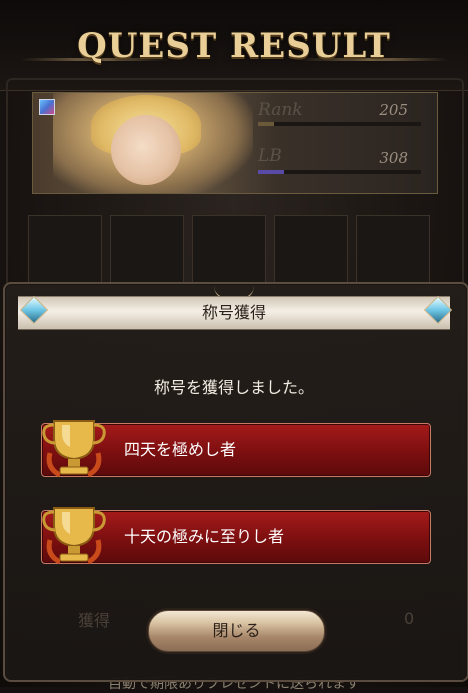  Describe the element at coordinates (94, 620) in the screenshot. I see `background-obtained-label: 獲得` at that location.